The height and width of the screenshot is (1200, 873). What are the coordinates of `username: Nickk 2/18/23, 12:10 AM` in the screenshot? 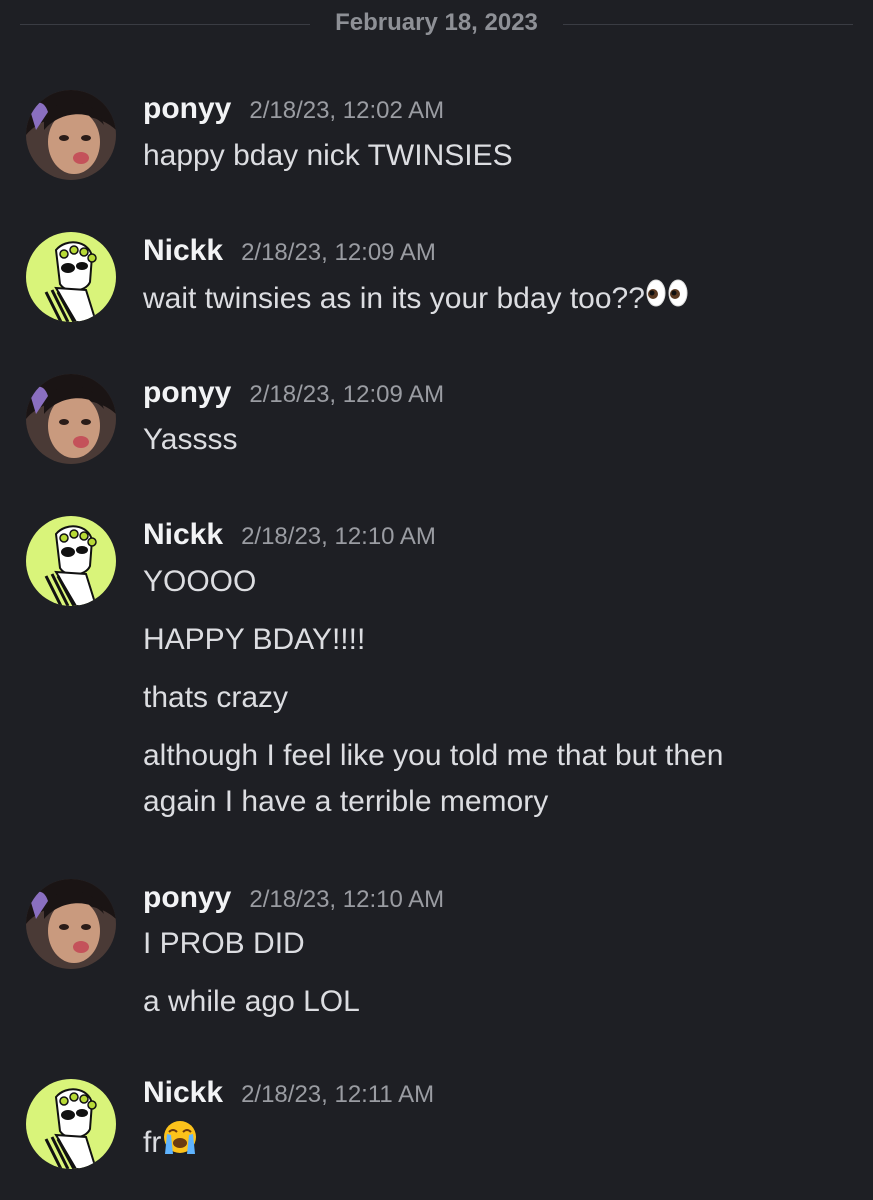 It's located at (289, 535).